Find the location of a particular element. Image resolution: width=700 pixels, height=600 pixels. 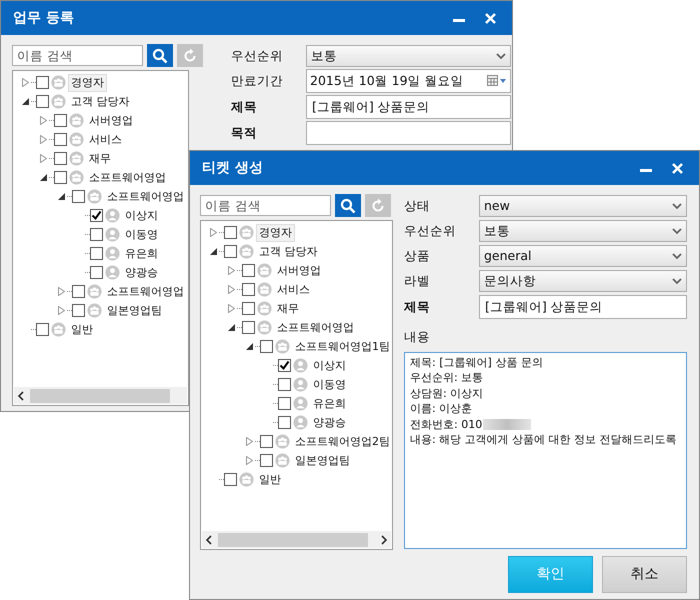

text-field is located at coordinates (408, 133).